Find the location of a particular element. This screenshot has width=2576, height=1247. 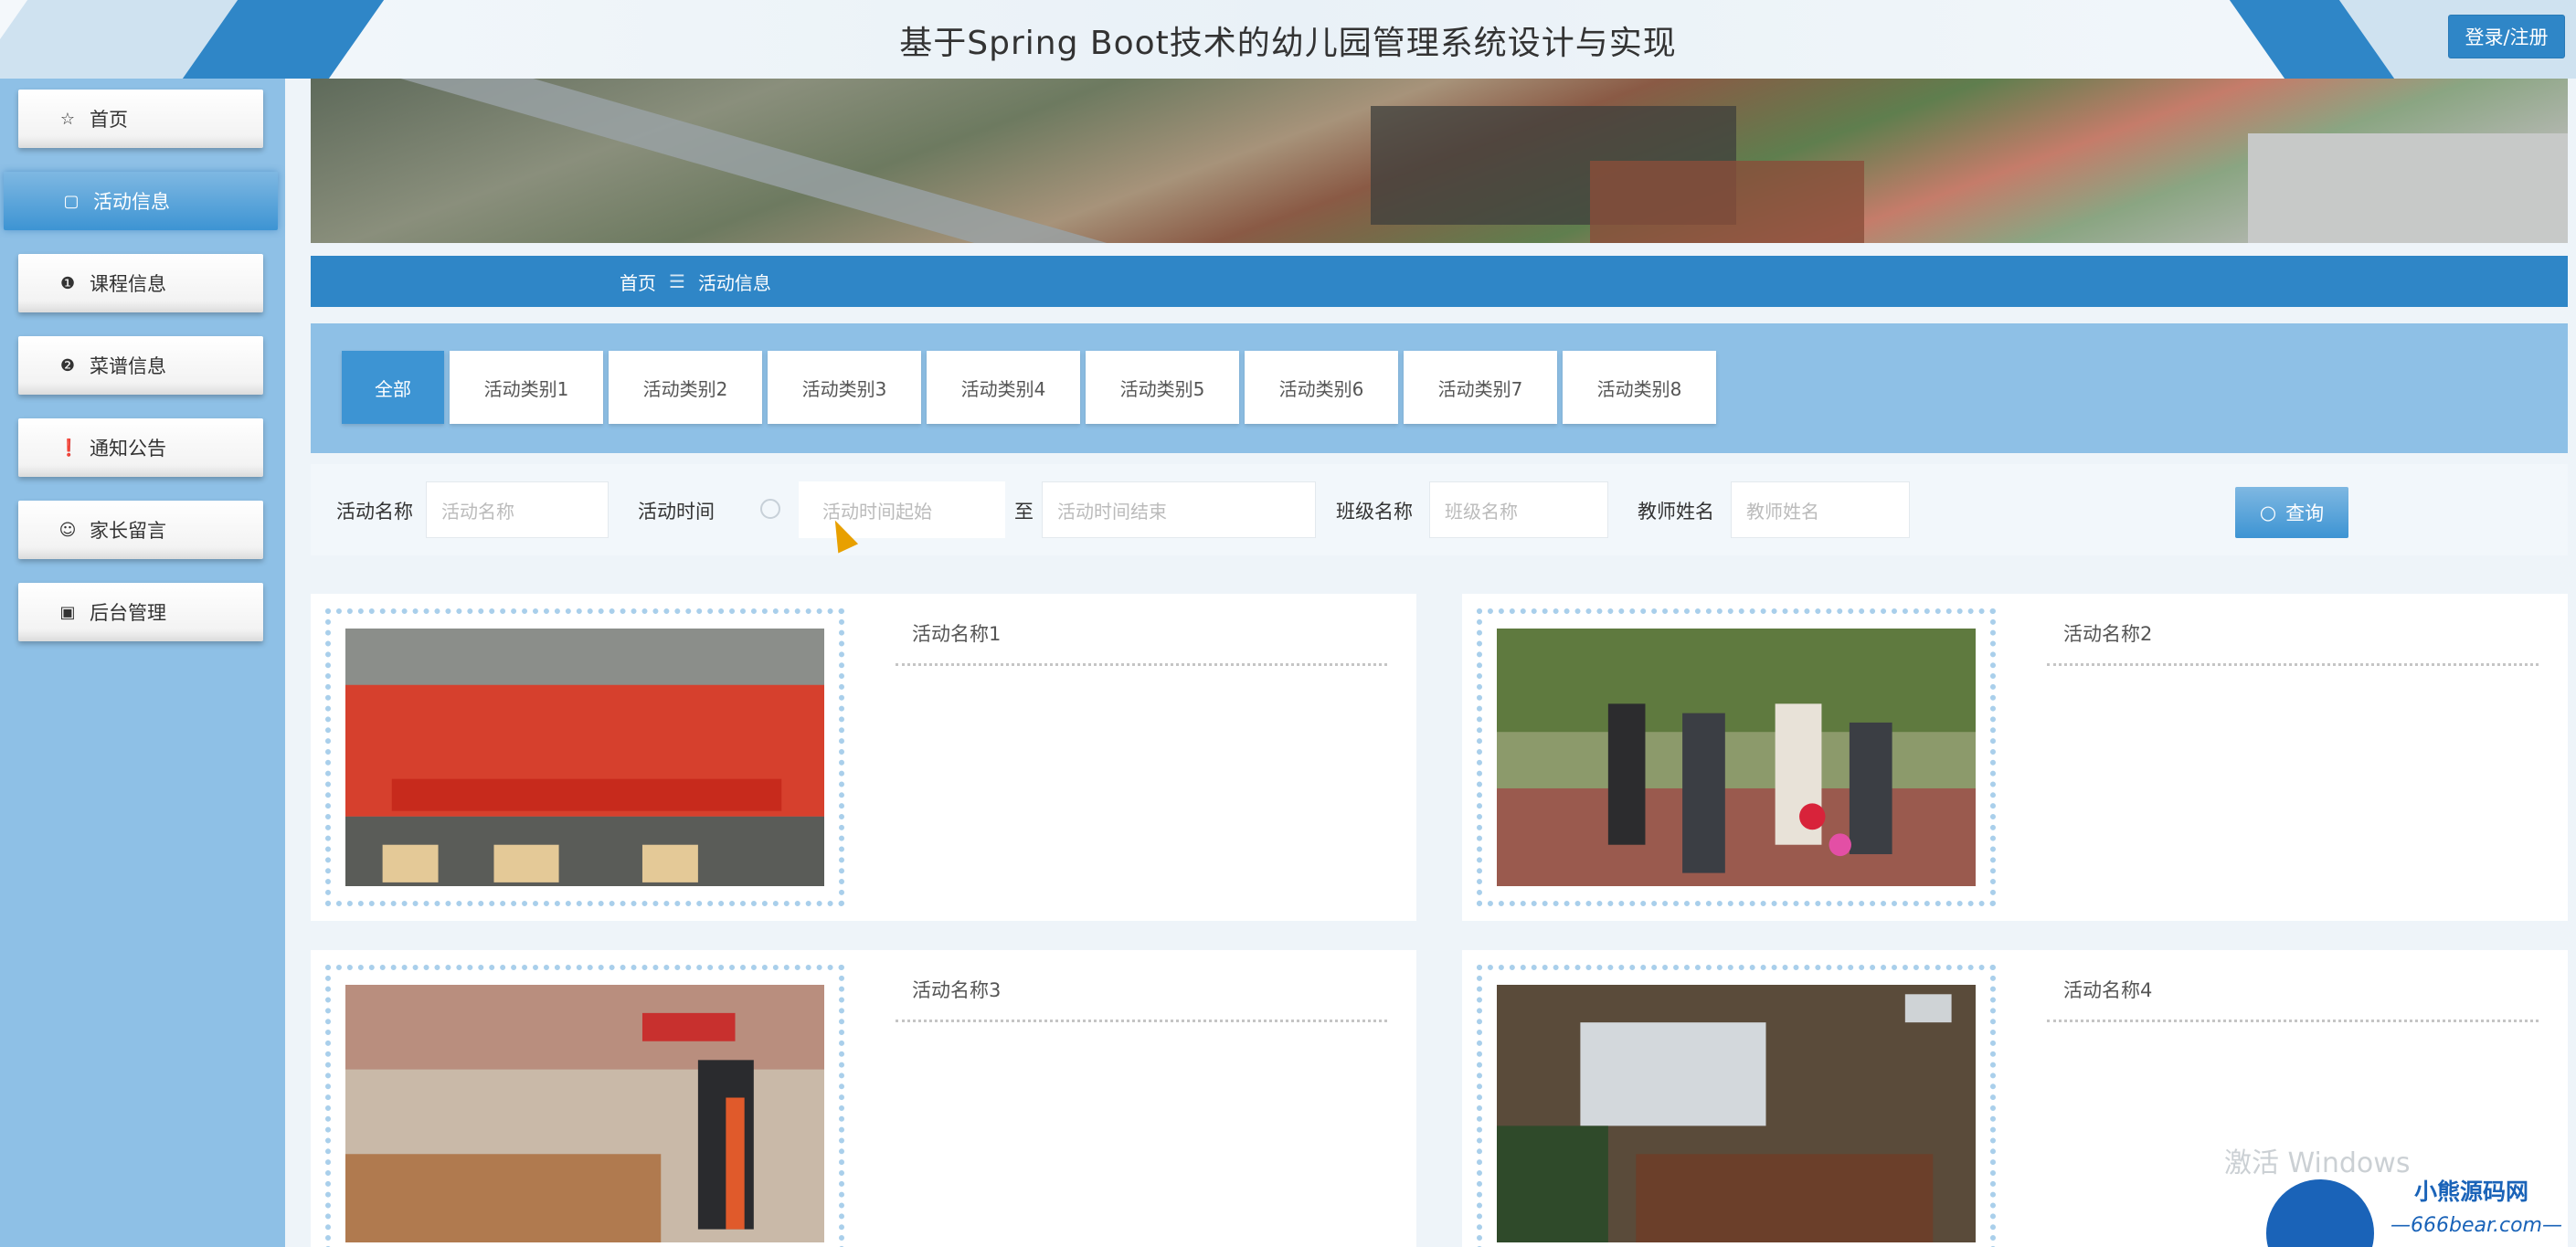

sidebar-item-recipe: ❷ 菜谱信息 is located at coordinates (140, 365).